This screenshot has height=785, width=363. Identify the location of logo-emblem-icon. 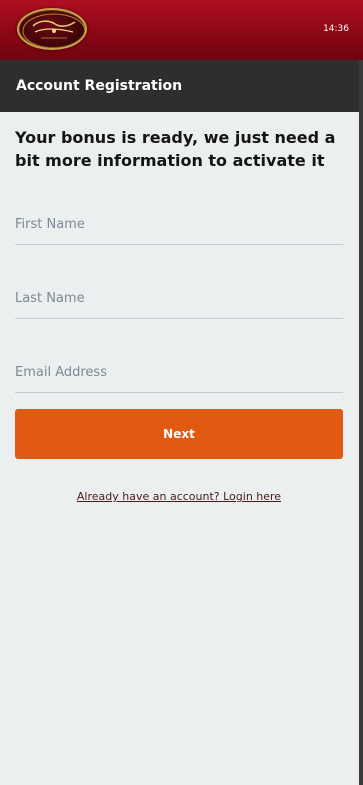
(53, 30).